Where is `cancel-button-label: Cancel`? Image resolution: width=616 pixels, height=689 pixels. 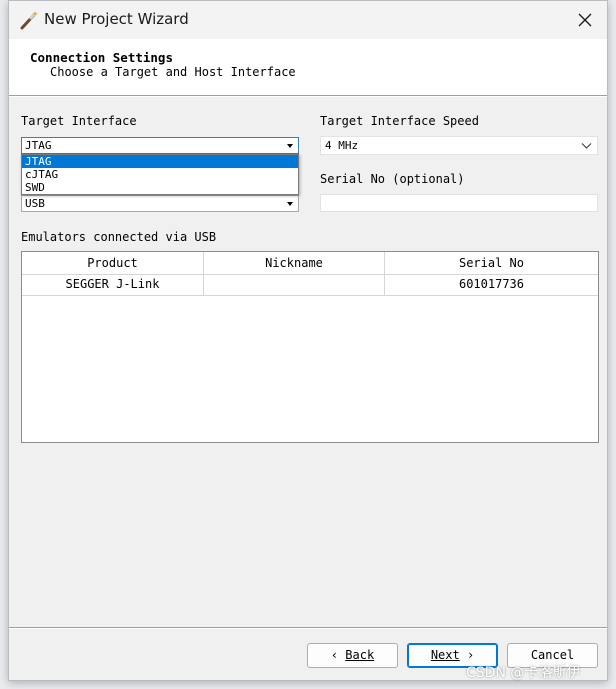 cancel-button-label: Cancel is located at coordinates (552, 655).